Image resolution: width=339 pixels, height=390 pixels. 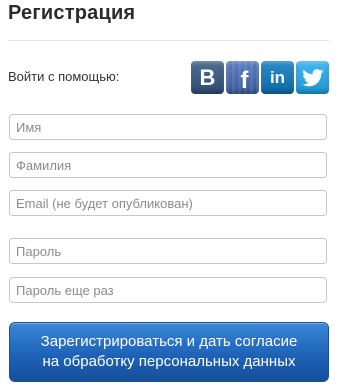 What do you see at coordinates (169, 361) in the screenshot?
I see `register-button-line2: на обработку персональных данных` at bounding box center [169, 361].